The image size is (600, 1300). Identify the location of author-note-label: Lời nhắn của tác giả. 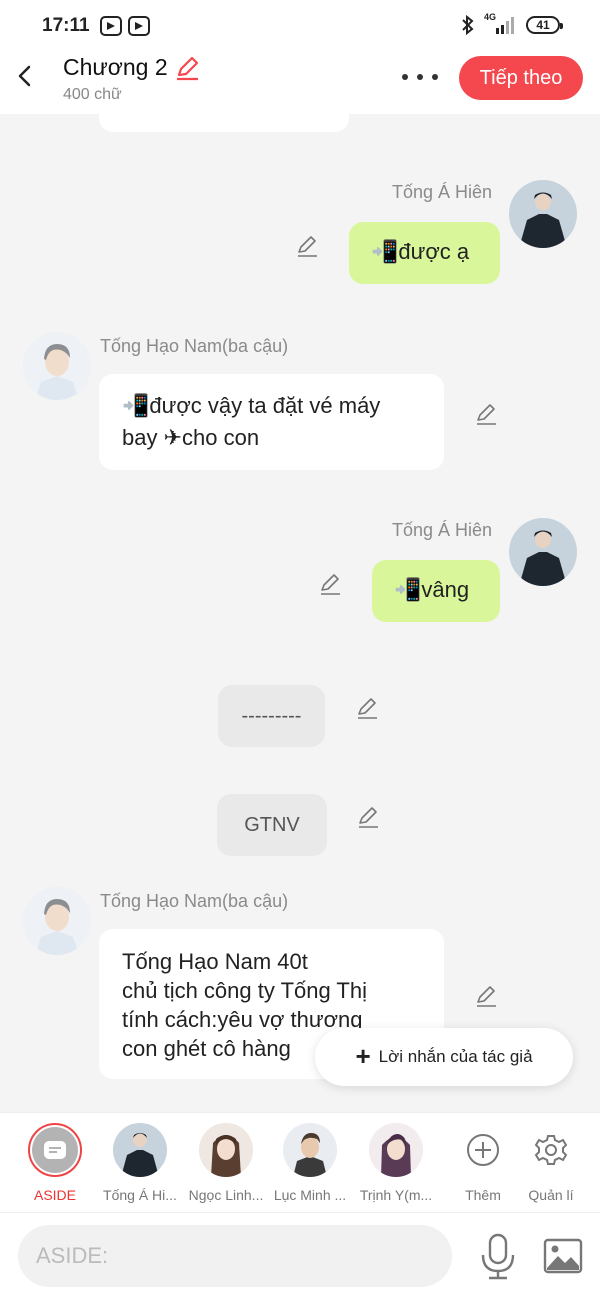
(455, 1056).